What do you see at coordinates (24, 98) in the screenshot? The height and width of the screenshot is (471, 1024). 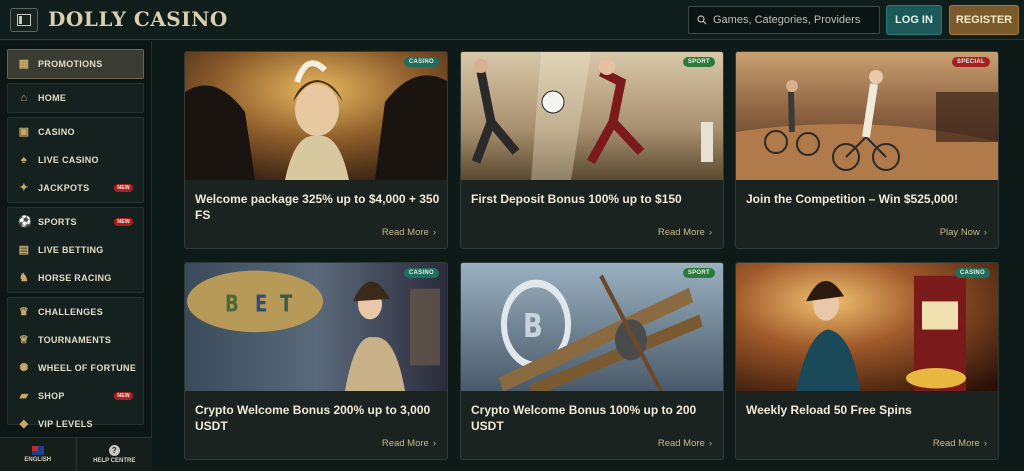 I see `home-icon: ⌂` at bounding box center [24, 98].